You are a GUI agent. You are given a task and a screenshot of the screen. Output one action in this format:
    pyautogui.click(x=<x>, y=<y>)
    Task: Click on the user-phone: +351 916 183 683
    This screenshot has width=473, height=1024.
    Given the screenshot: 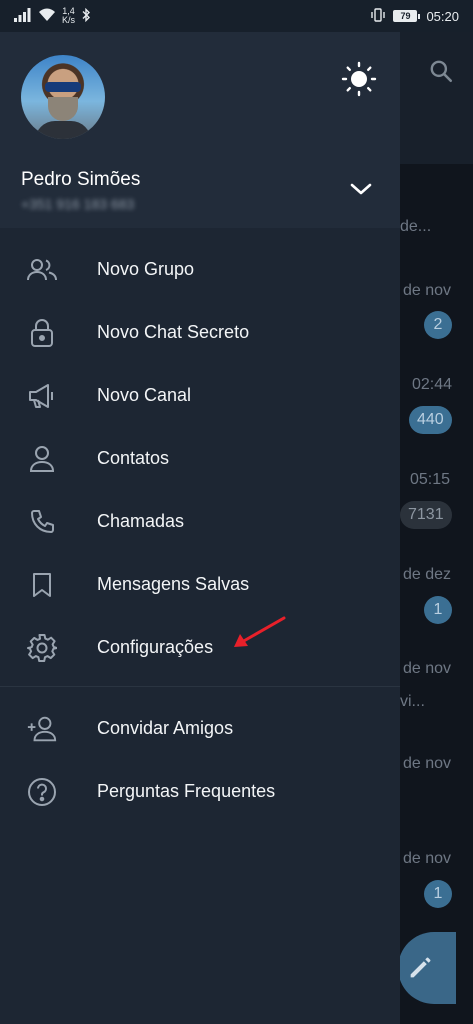 What is the action you would take?
    pyautogui.click(x=78, y=204)
    